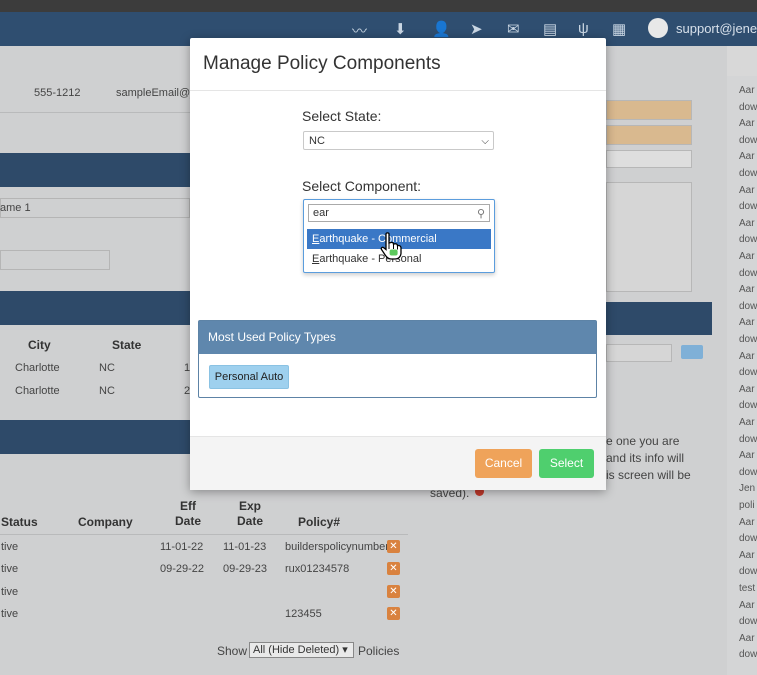 This screenshot has height=675, width=757. I want to click on policy-number: 123455, so click(303, 614).